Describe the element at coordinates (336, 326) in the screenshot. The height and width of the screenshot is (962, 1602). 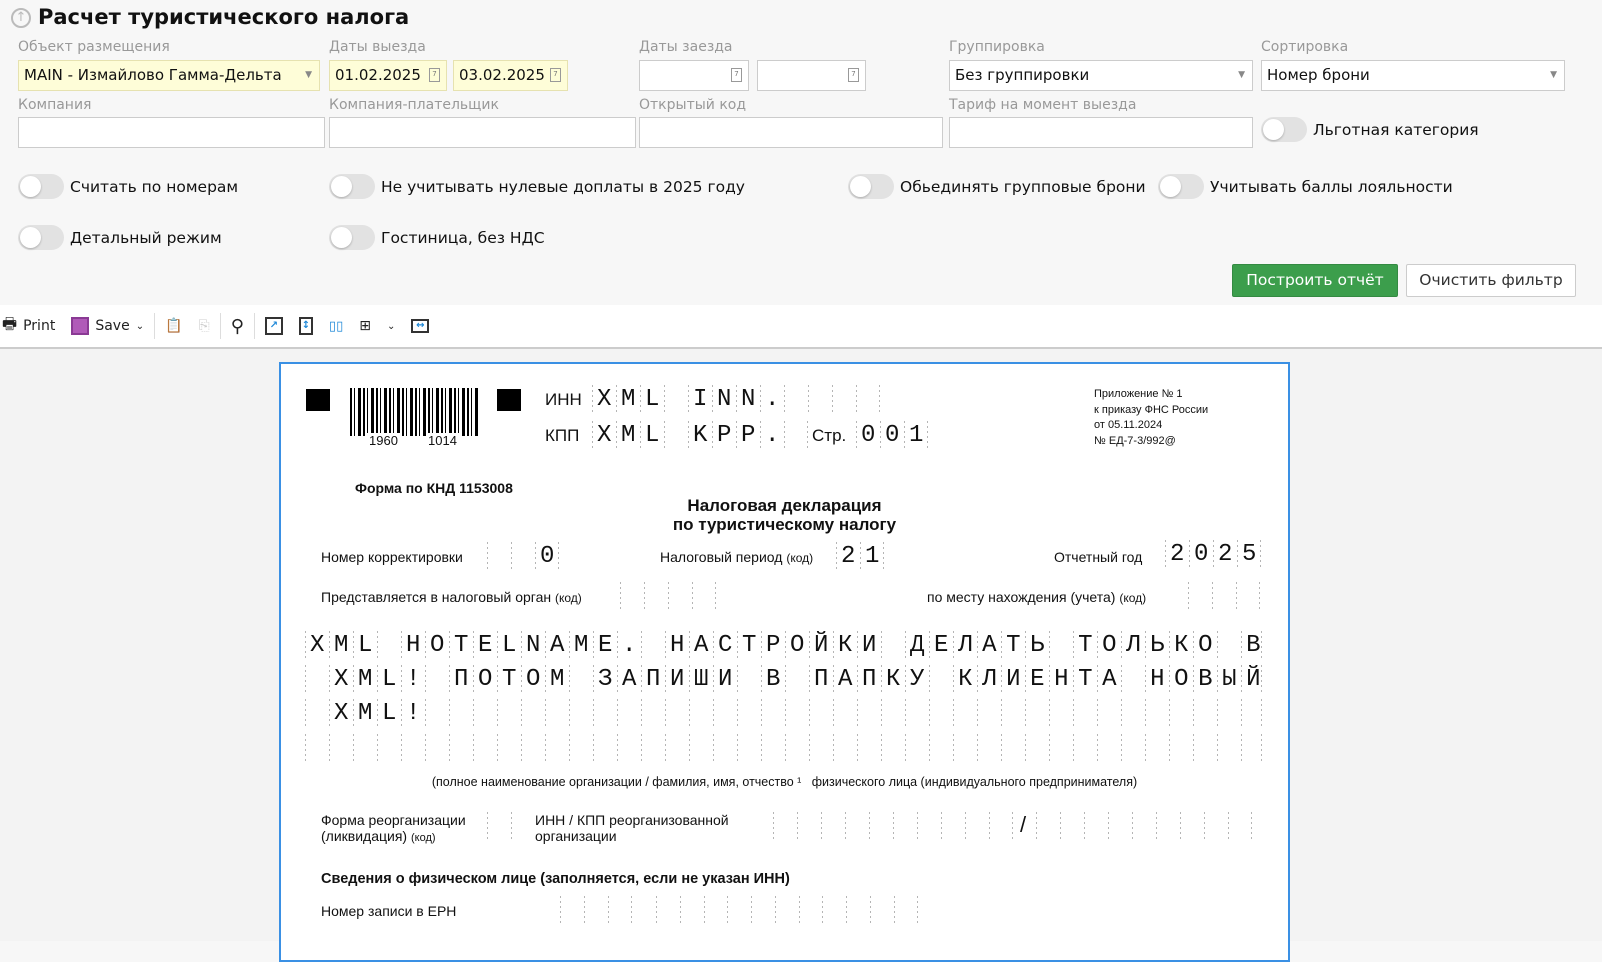
I see `two-pages-icon: ▯▯` at that location.